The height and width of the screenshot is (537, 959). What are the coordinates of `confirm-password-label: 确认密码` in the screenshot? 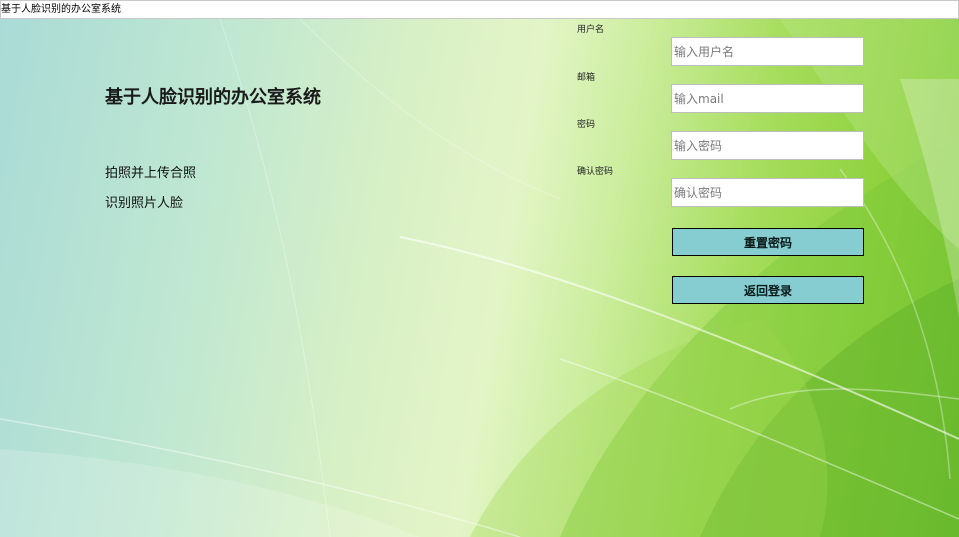 It's located at (595, 172).